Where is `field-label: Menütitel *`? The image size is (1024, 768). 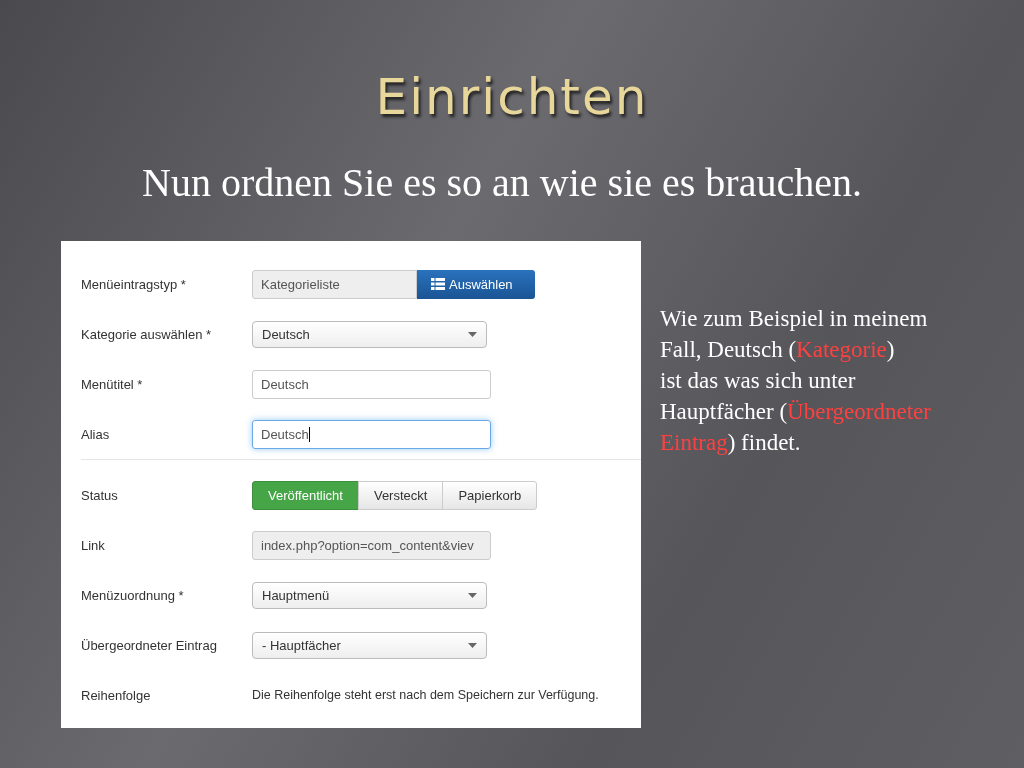
field-label: Menütitel * is located at coordinates (112, 384).